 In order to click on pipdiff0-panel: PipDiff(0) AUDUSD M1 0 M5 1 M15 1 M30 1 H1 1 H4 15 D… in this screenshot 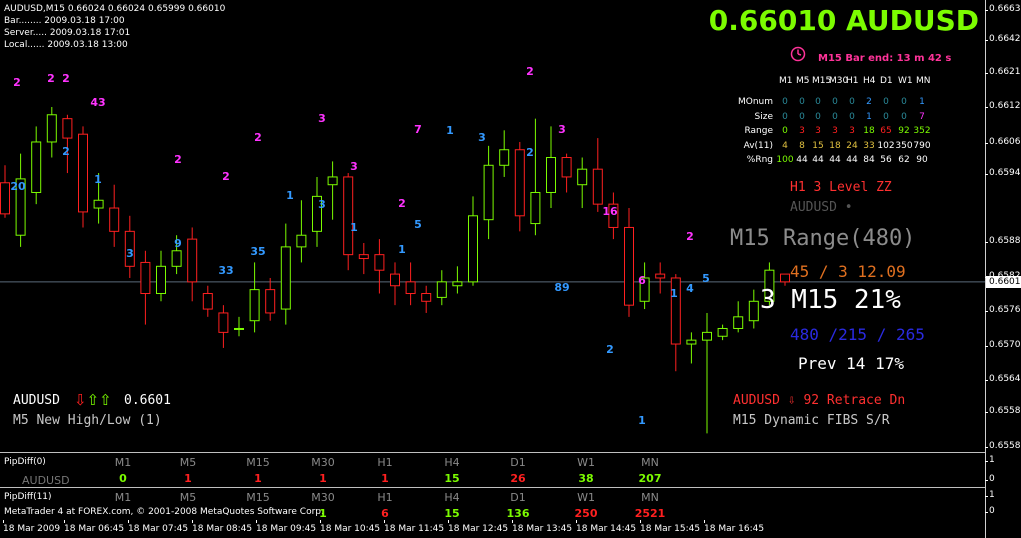, I will do `click(492, 469)`.